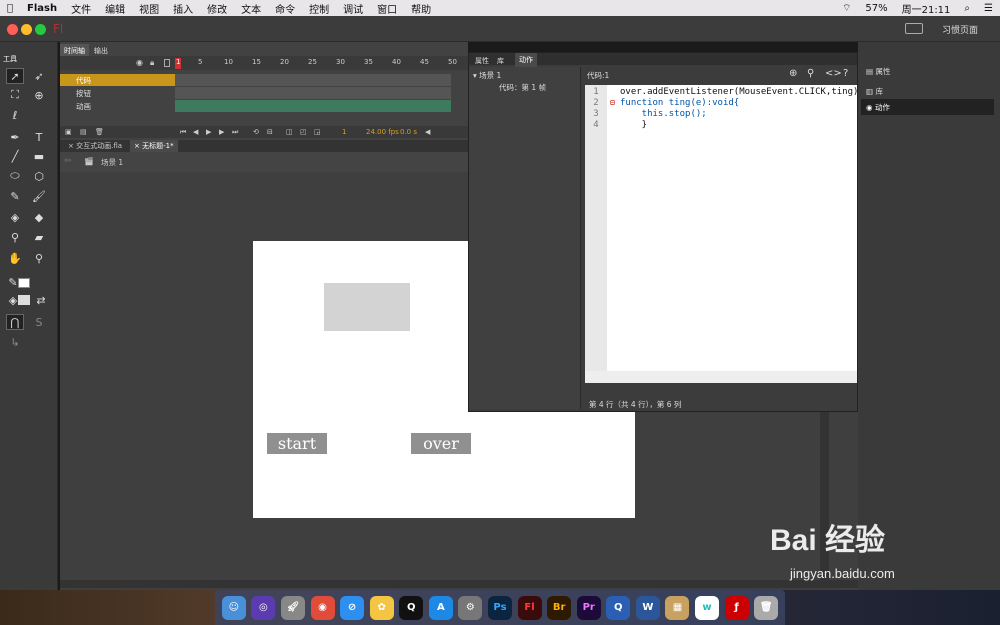 This screenshot has height=625, width=1000. What do you see at coordinates (846, 8) in the screenshot?
I see `wifi-icon: ⌔` at bounding box center [846, 8].